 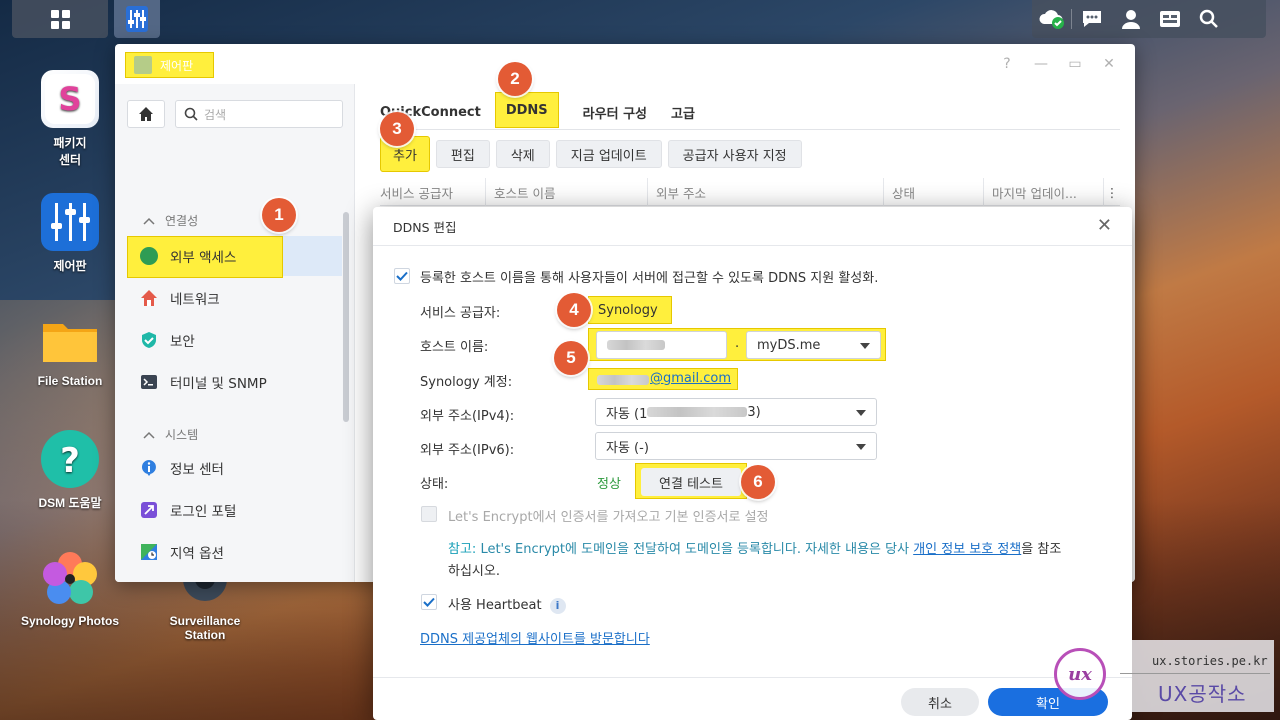 I want to click on status-label: 상태:, so click(x=434, y=484).